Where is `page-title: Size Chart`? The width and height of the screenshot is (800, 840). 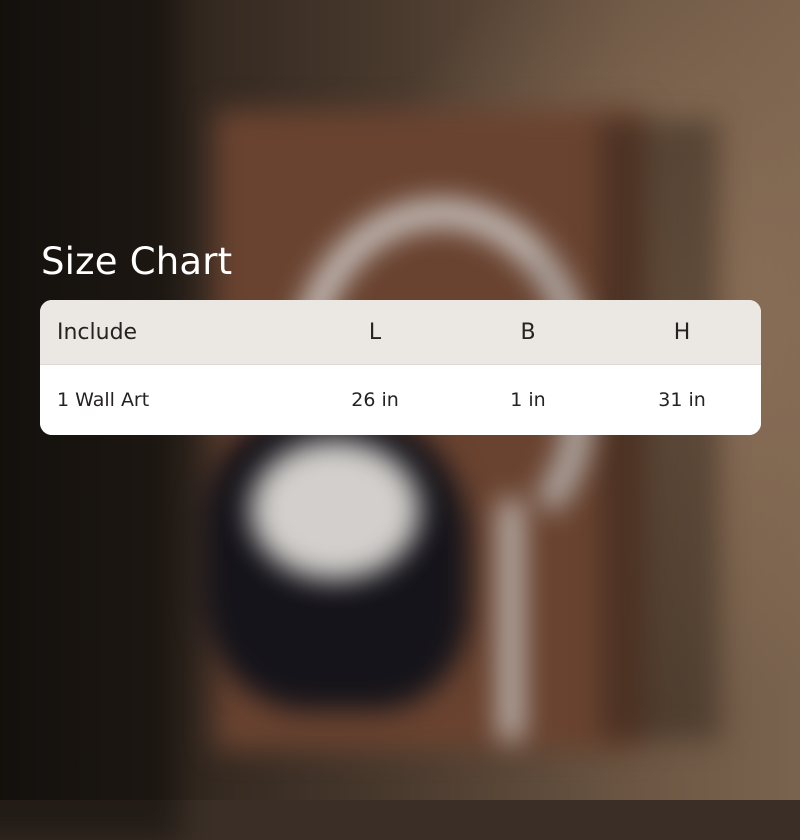 page-title: Size Chart is located at coordinates (137, 261).